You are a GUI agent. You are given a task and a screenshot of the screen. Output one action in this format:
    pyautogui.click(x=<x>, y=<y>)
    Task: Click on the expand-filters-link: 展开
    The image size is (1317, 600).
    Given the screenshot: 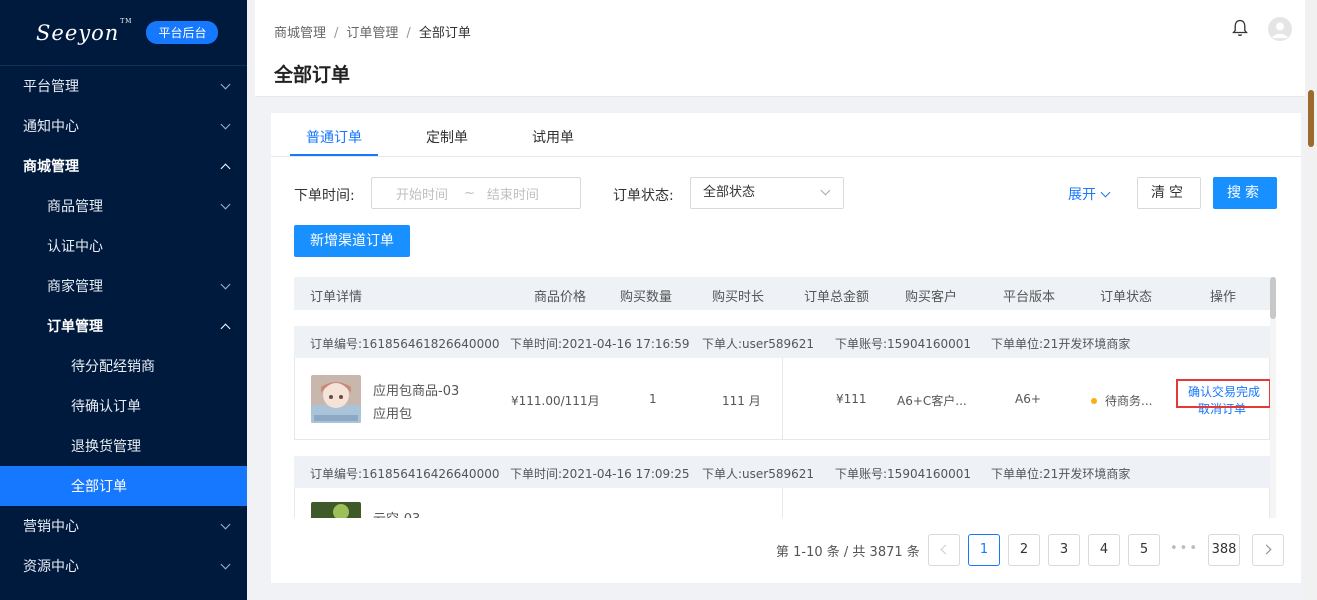 What is the action you would take?
    pyautogui.click(x=1089, y=194)
    